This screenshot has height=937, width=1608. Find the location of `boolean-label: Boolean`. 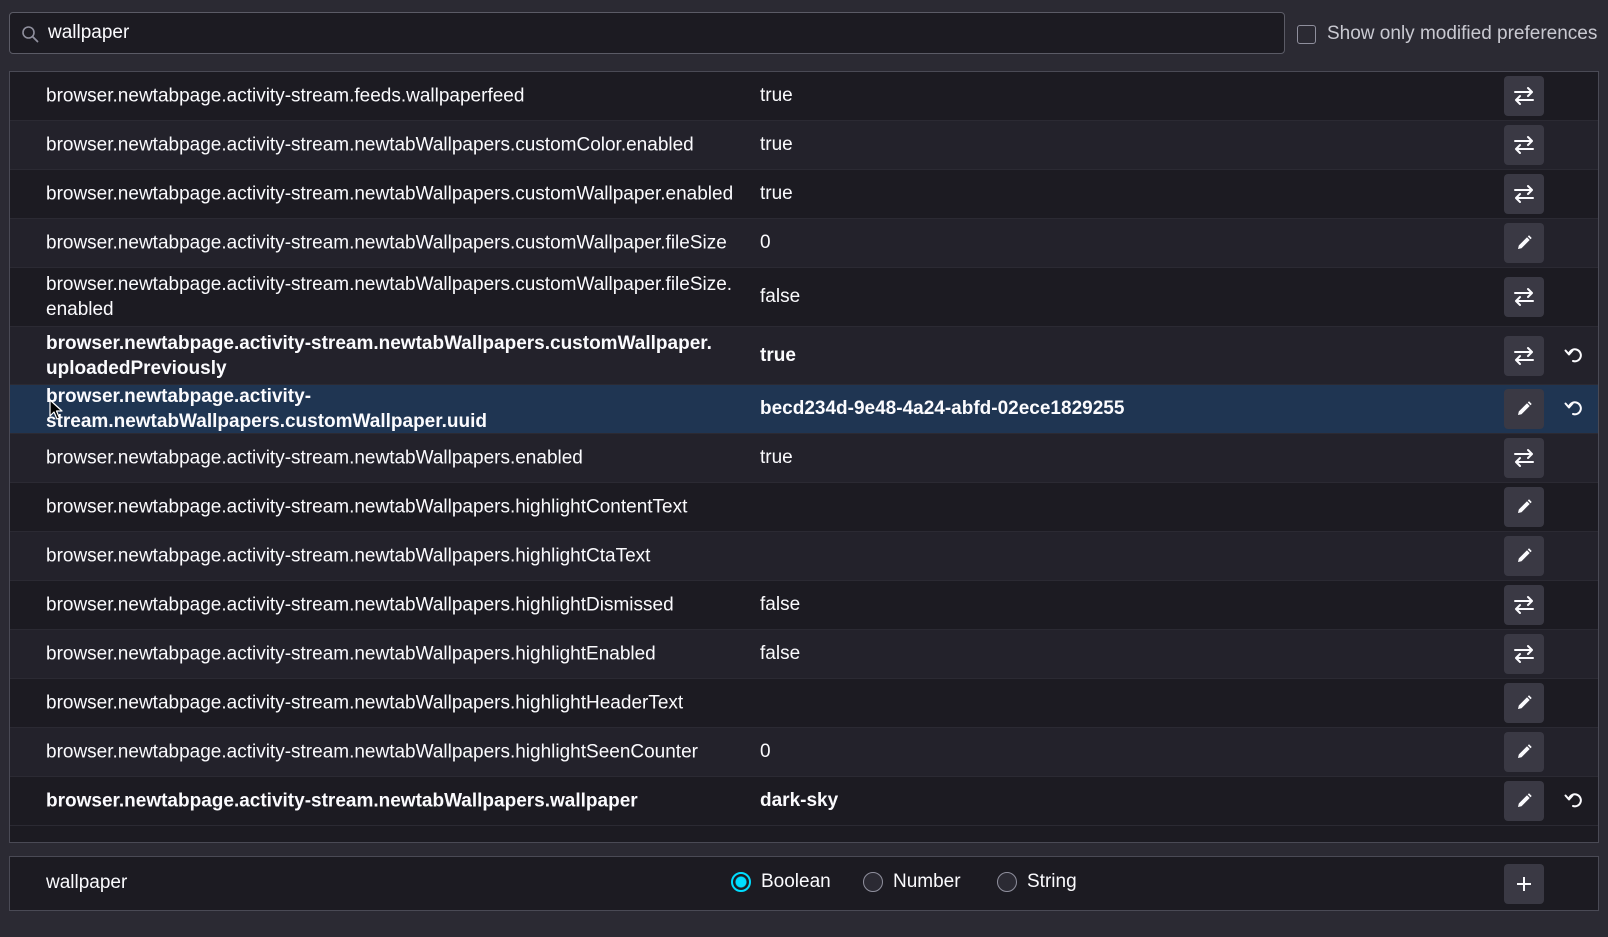

boolean-label: Boolean is located at coordinates (796, 881).